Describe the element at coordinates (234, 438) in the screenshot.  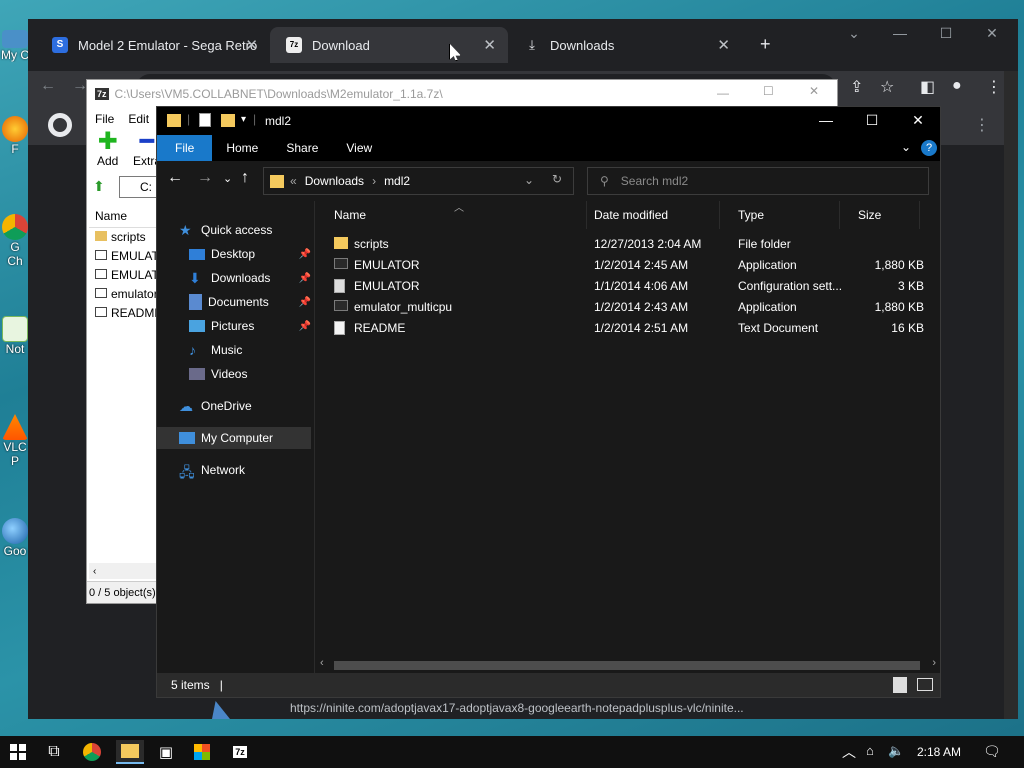
I see `sidebar-item-my-computer: My Computer` at that location.